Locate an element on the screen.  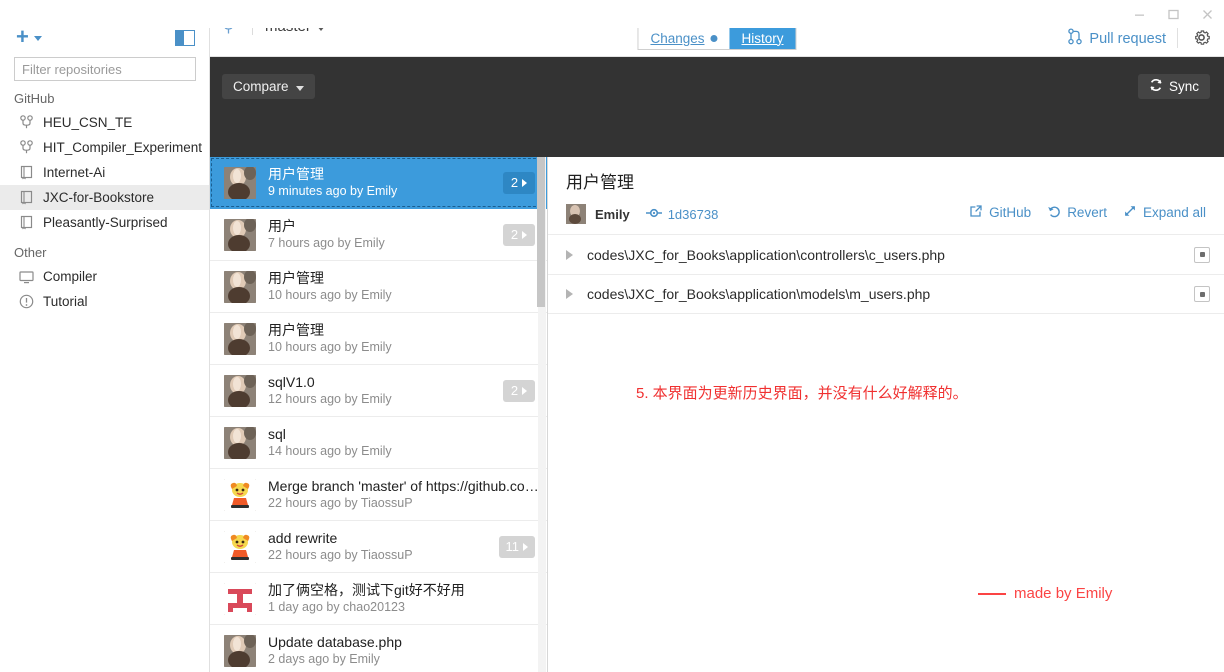
revert-button: Revert is located at coordinates (1077, 212).